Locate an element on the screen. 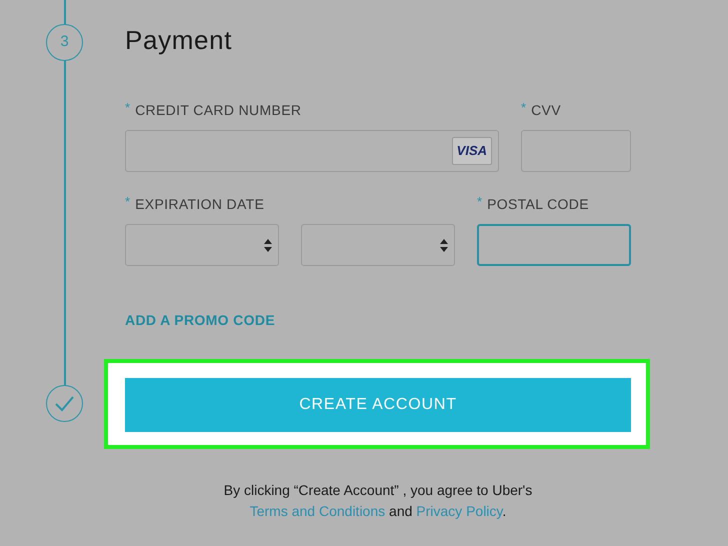 The image size is (728, 546). privacy-link: Privacy Policy is located at coordinates (459, 511).